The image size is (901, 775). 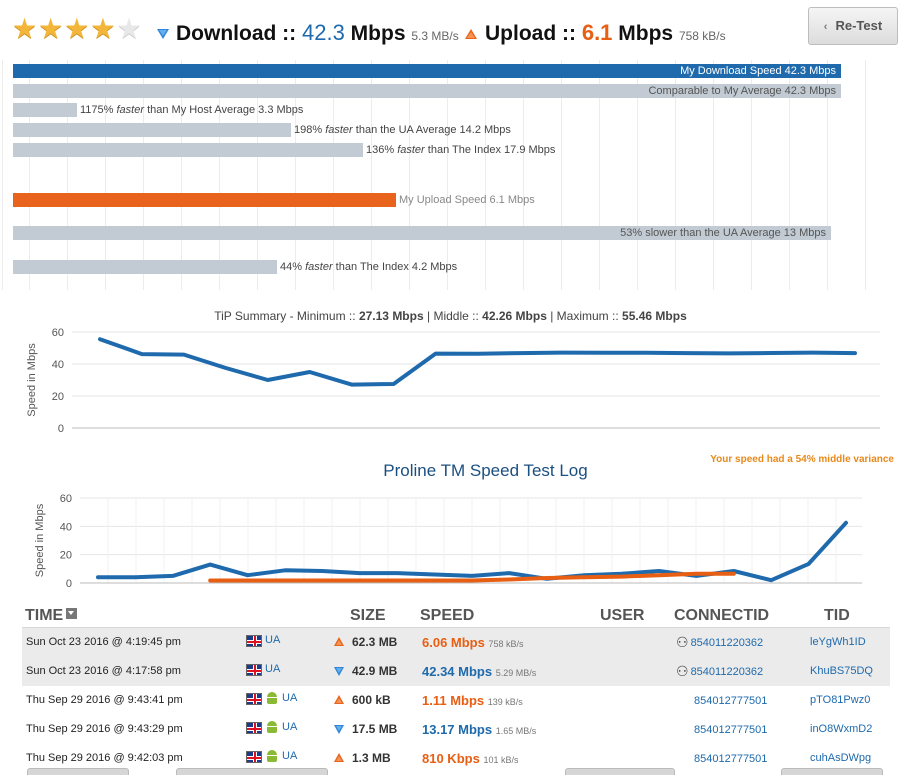 I want to click on row-tid: cuhAsDWpg, so click(x=840, y=758).